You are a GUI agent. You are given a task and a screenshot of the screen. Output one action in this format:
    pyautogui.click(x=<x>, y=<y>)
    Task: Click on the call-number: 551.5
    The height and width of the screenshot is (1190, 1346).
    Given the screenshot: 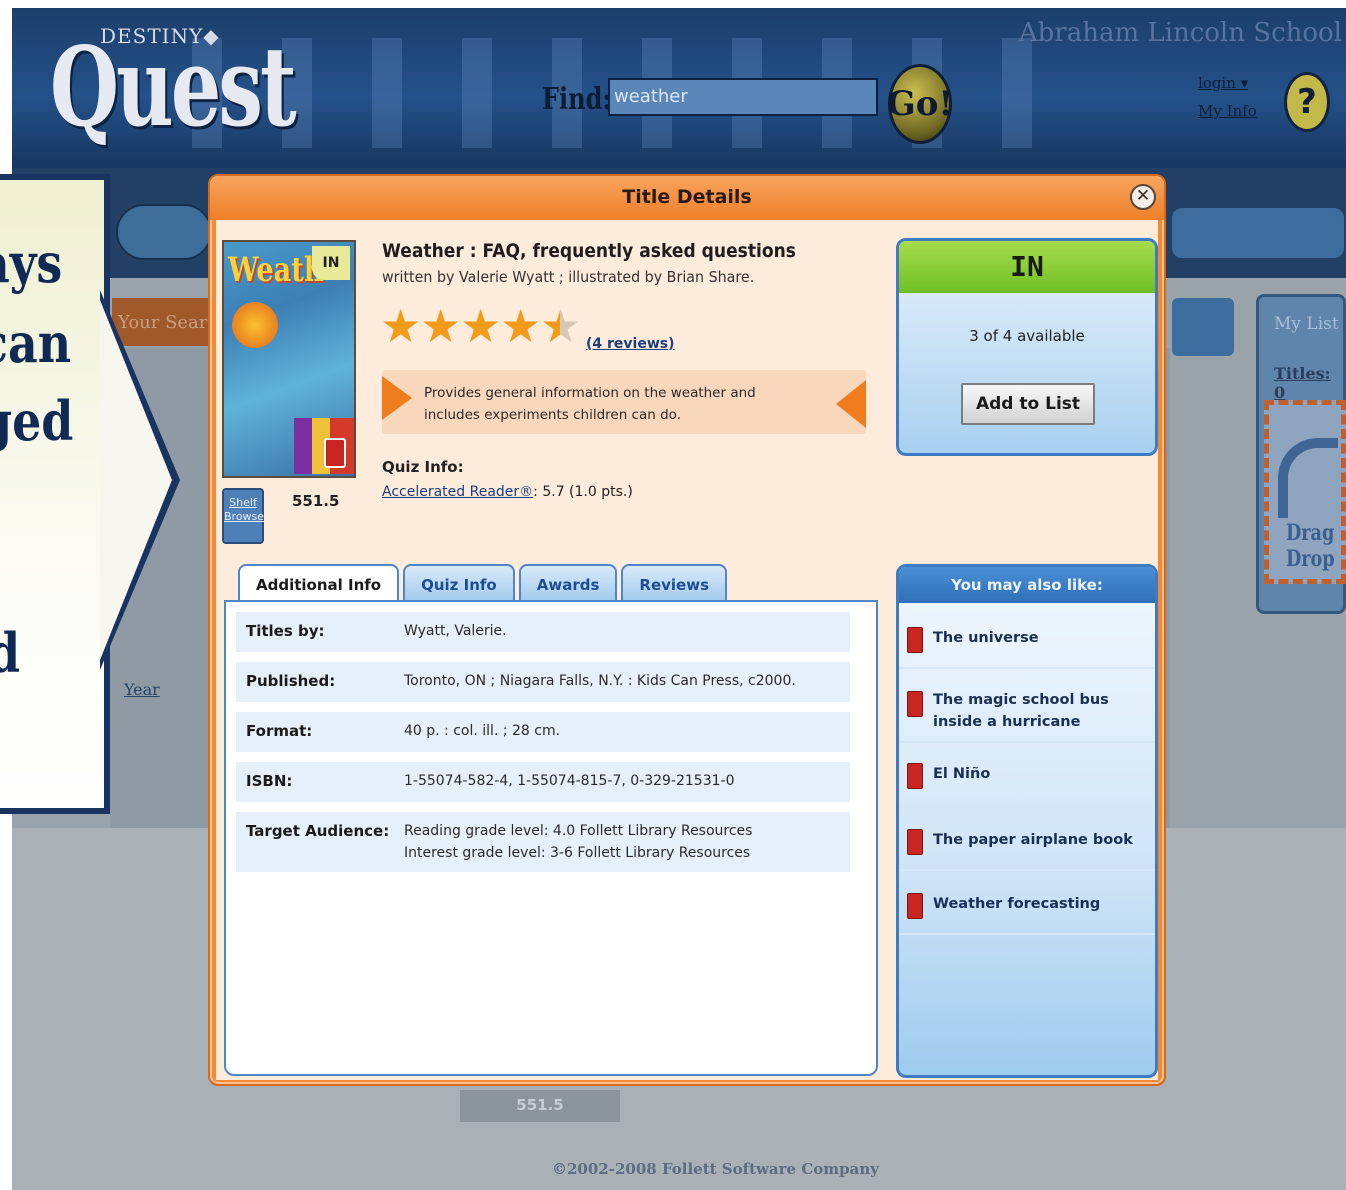 What is the action you would take?
    pyautogui.click(x=316, y=501)
    